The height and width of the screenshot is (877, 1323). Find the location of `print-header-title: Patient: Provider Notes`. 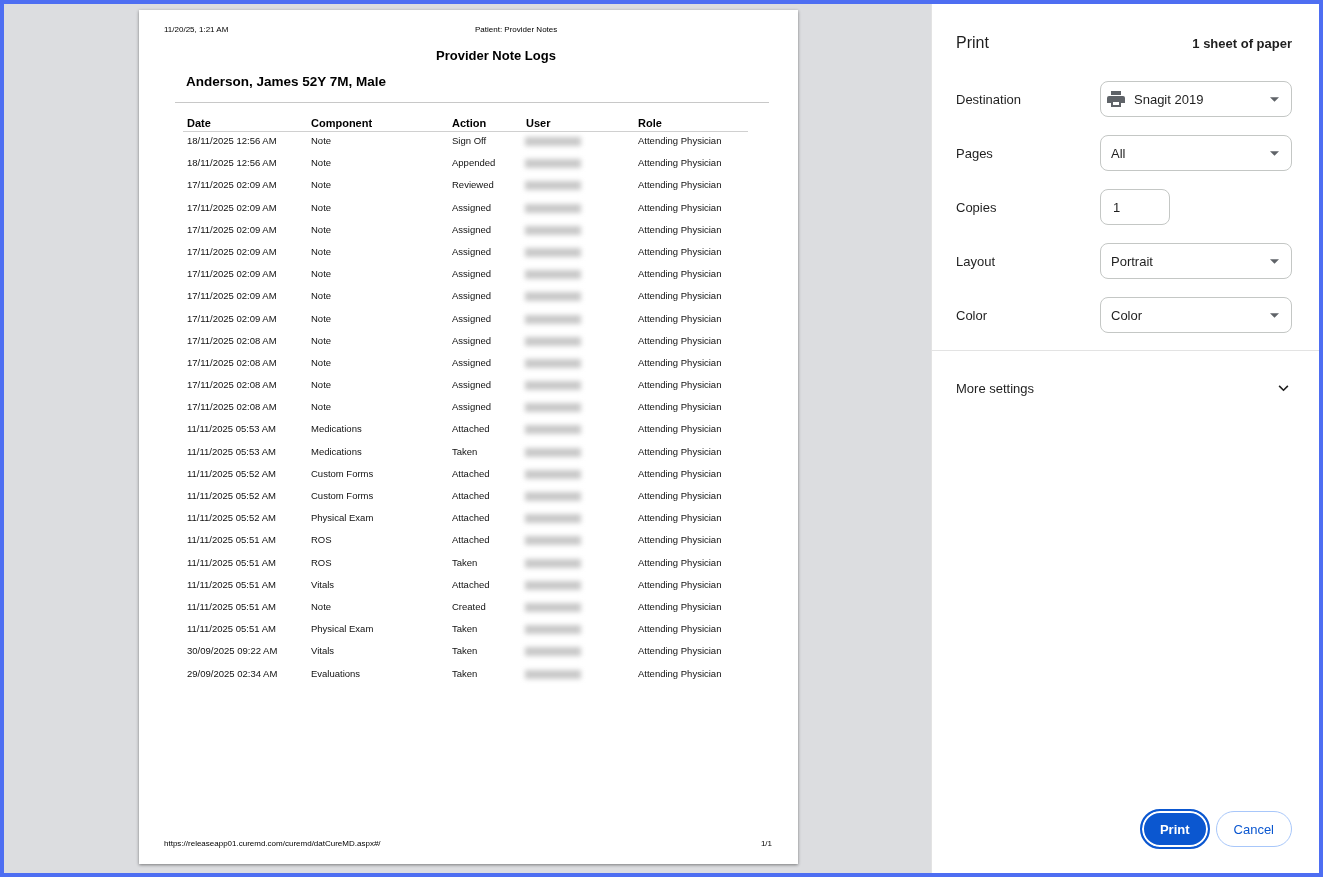

print-header-title: Patient: Provider Notes is located at coordinates (516, 30).